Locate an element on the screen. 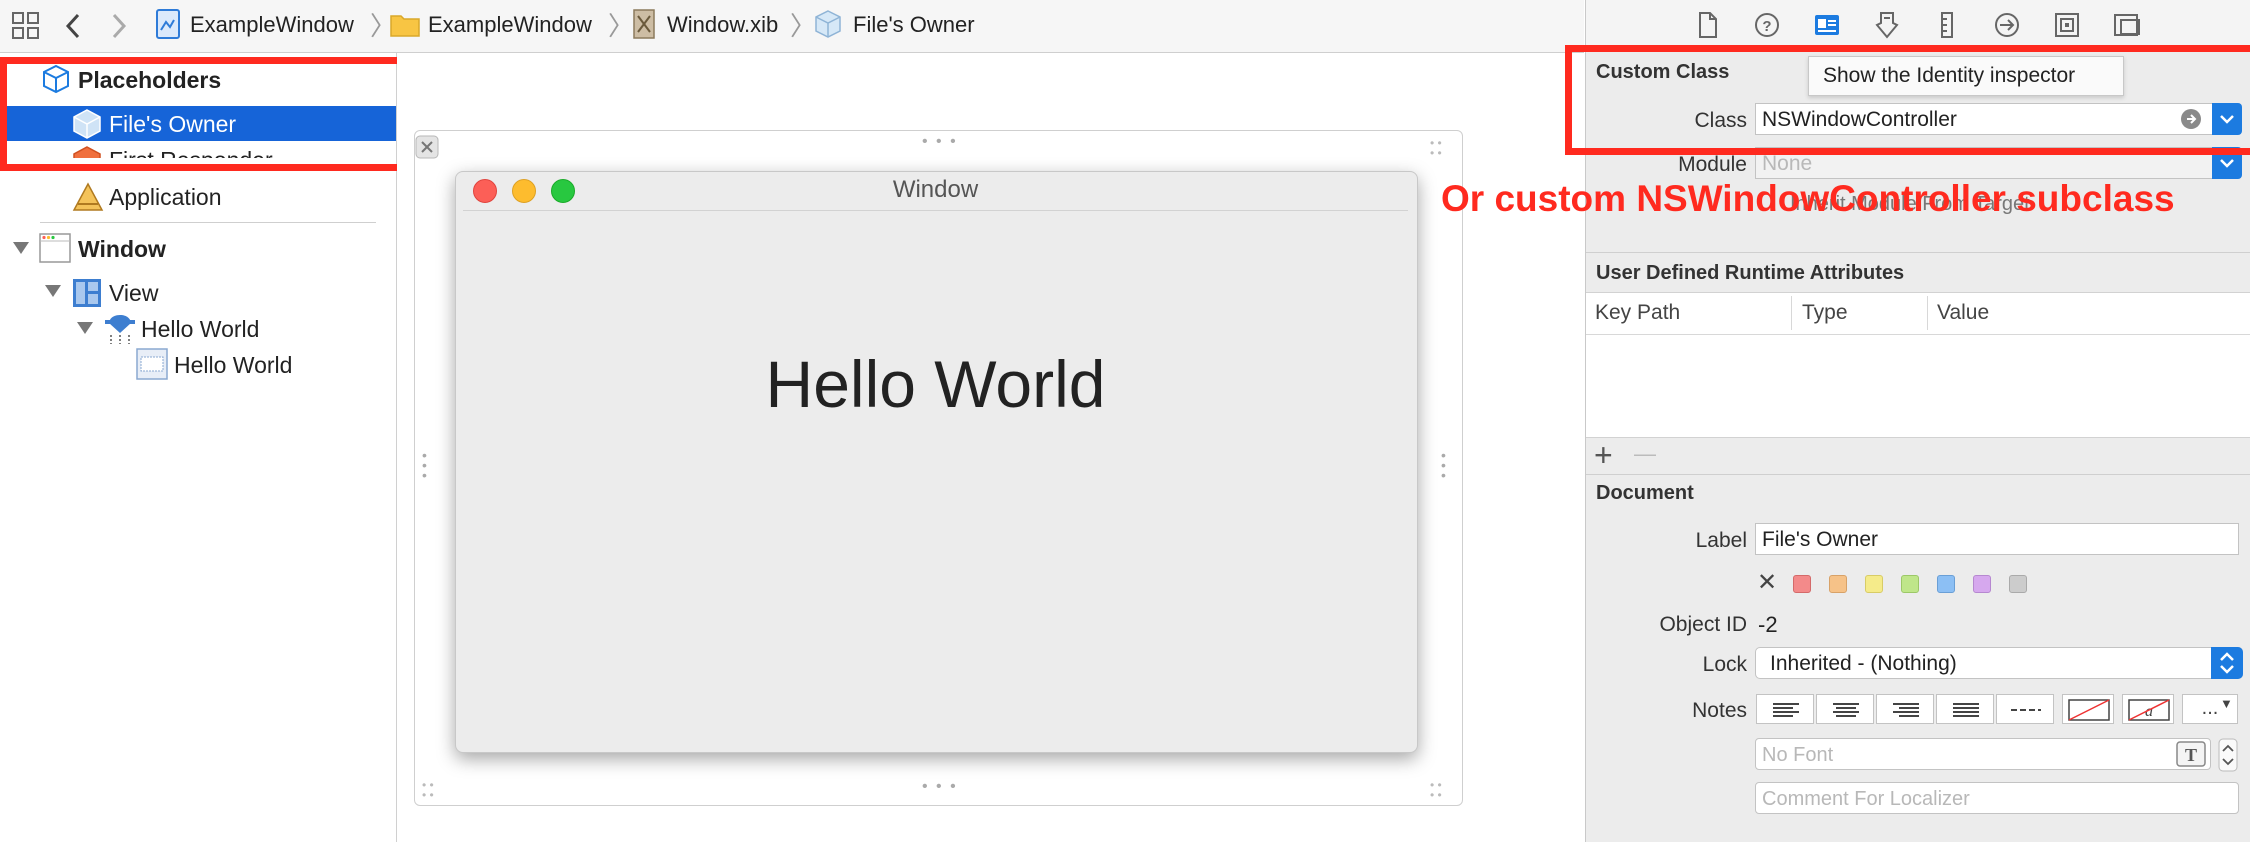 The image size is (2250, 842). outline-item-window: Window is located at coordinates (122, 249).